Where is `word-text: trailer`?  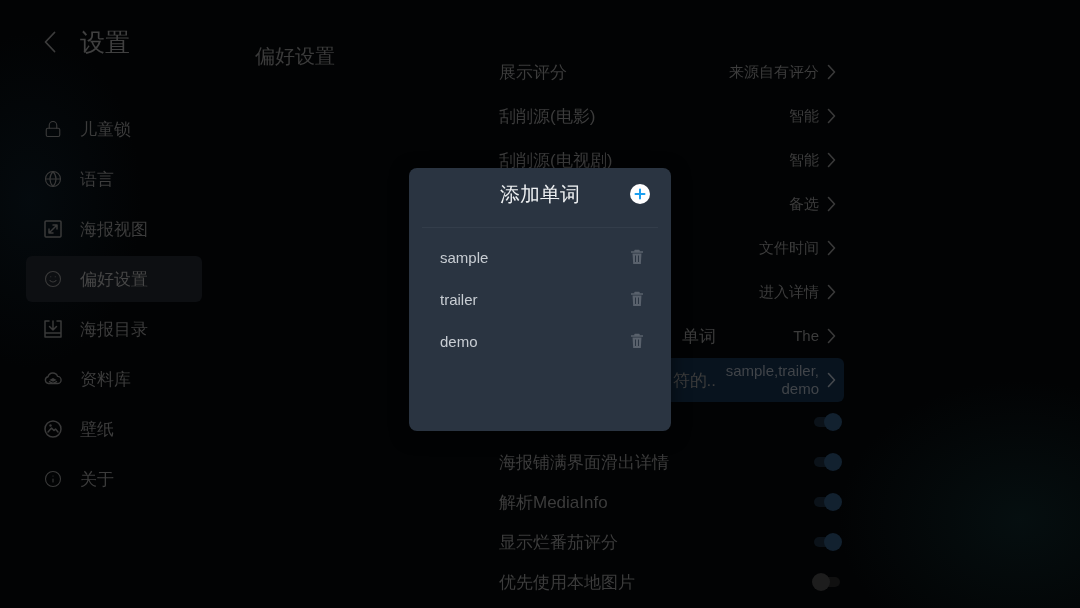 word-text: trailer is located at coordinates (459, 299).